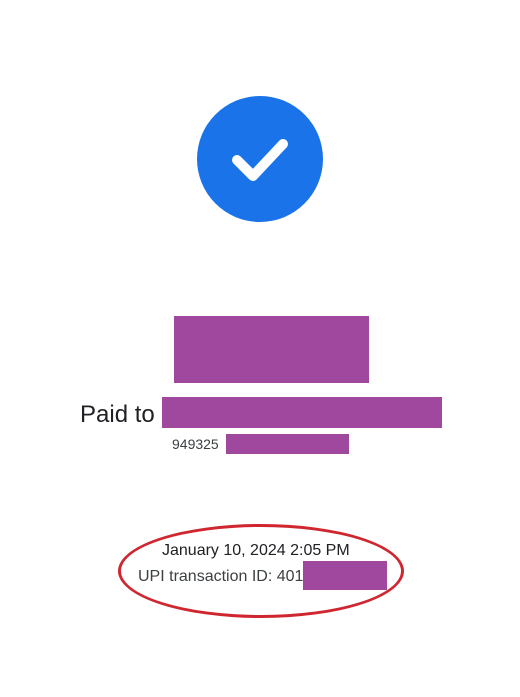 This screenshot has width=520, height=697. Describe the element at coordinates (271, 349) in the screenshot. I see `redacted-amount` at that location.